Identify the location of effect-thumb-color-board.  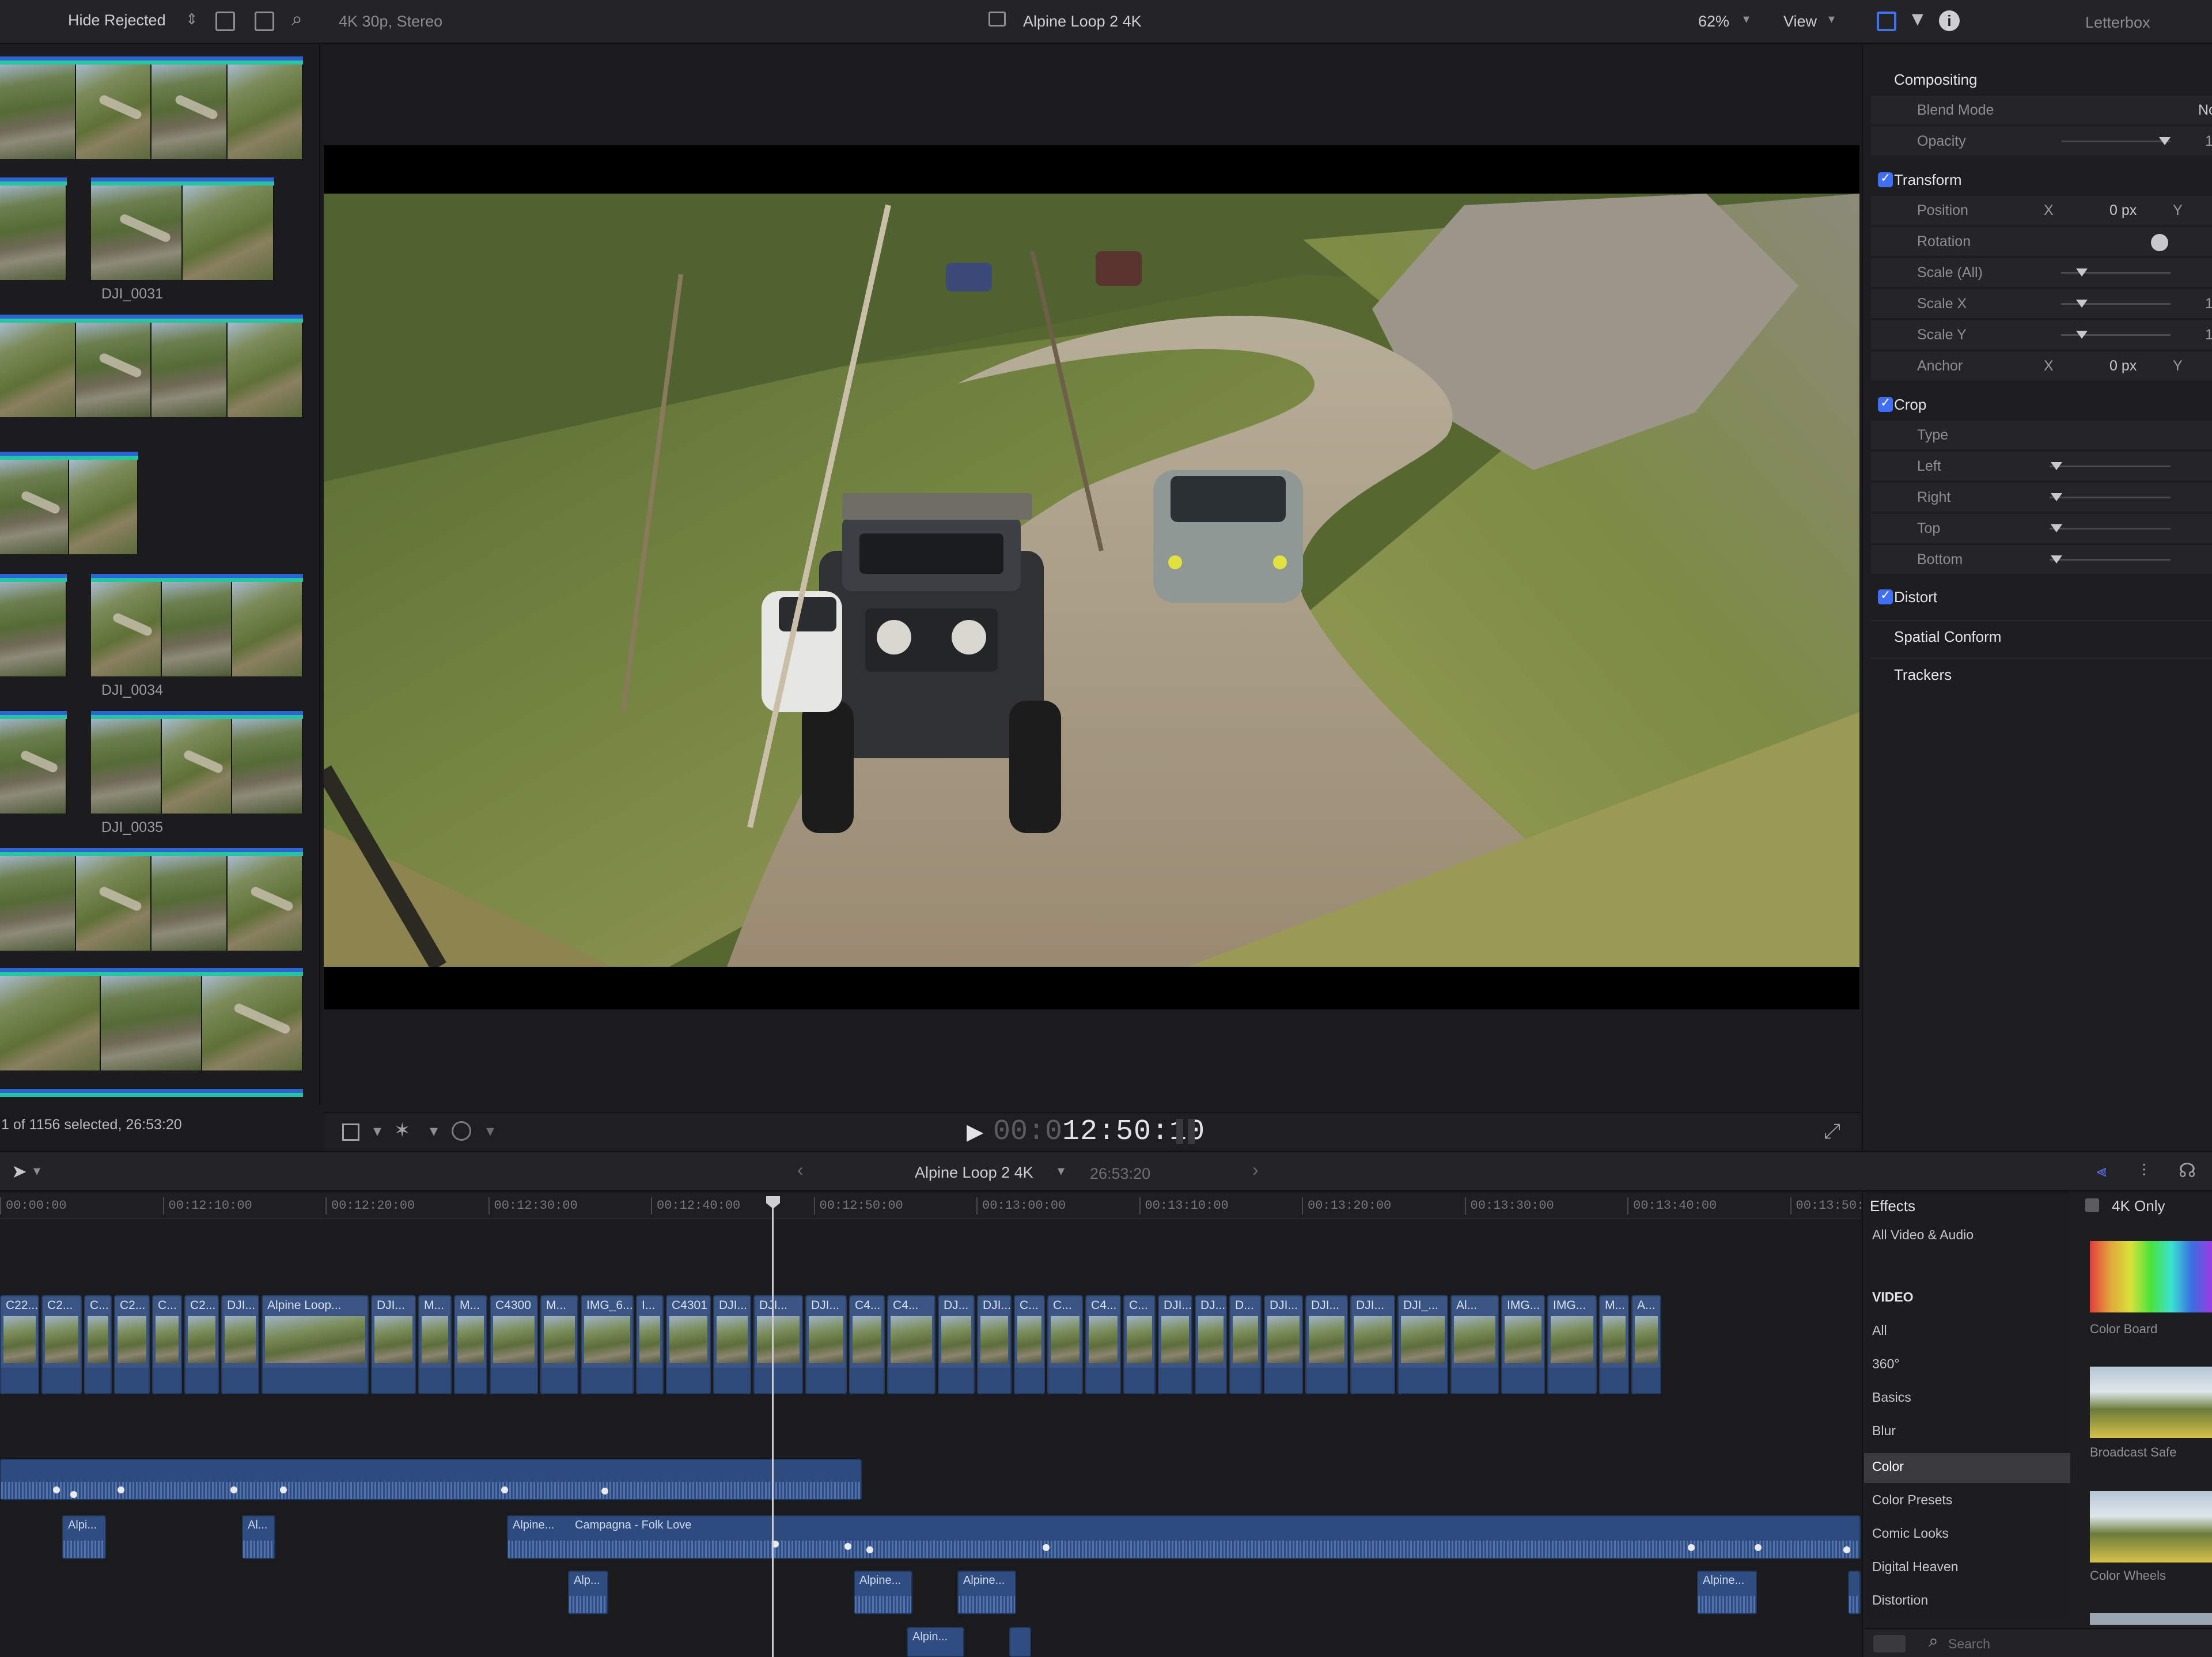
(2151, 1276).